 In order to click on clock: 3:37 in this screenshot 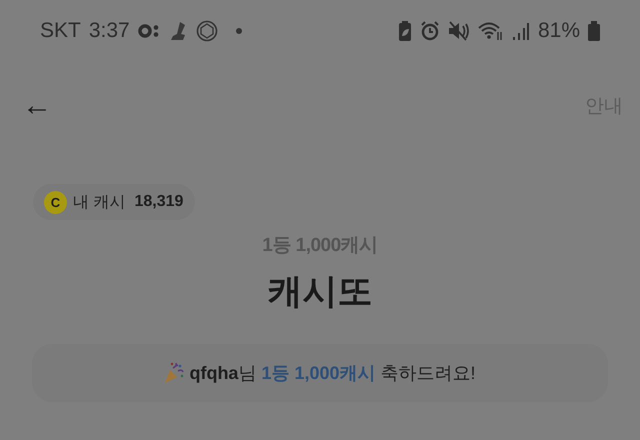, I will do `click(109, 31)`.